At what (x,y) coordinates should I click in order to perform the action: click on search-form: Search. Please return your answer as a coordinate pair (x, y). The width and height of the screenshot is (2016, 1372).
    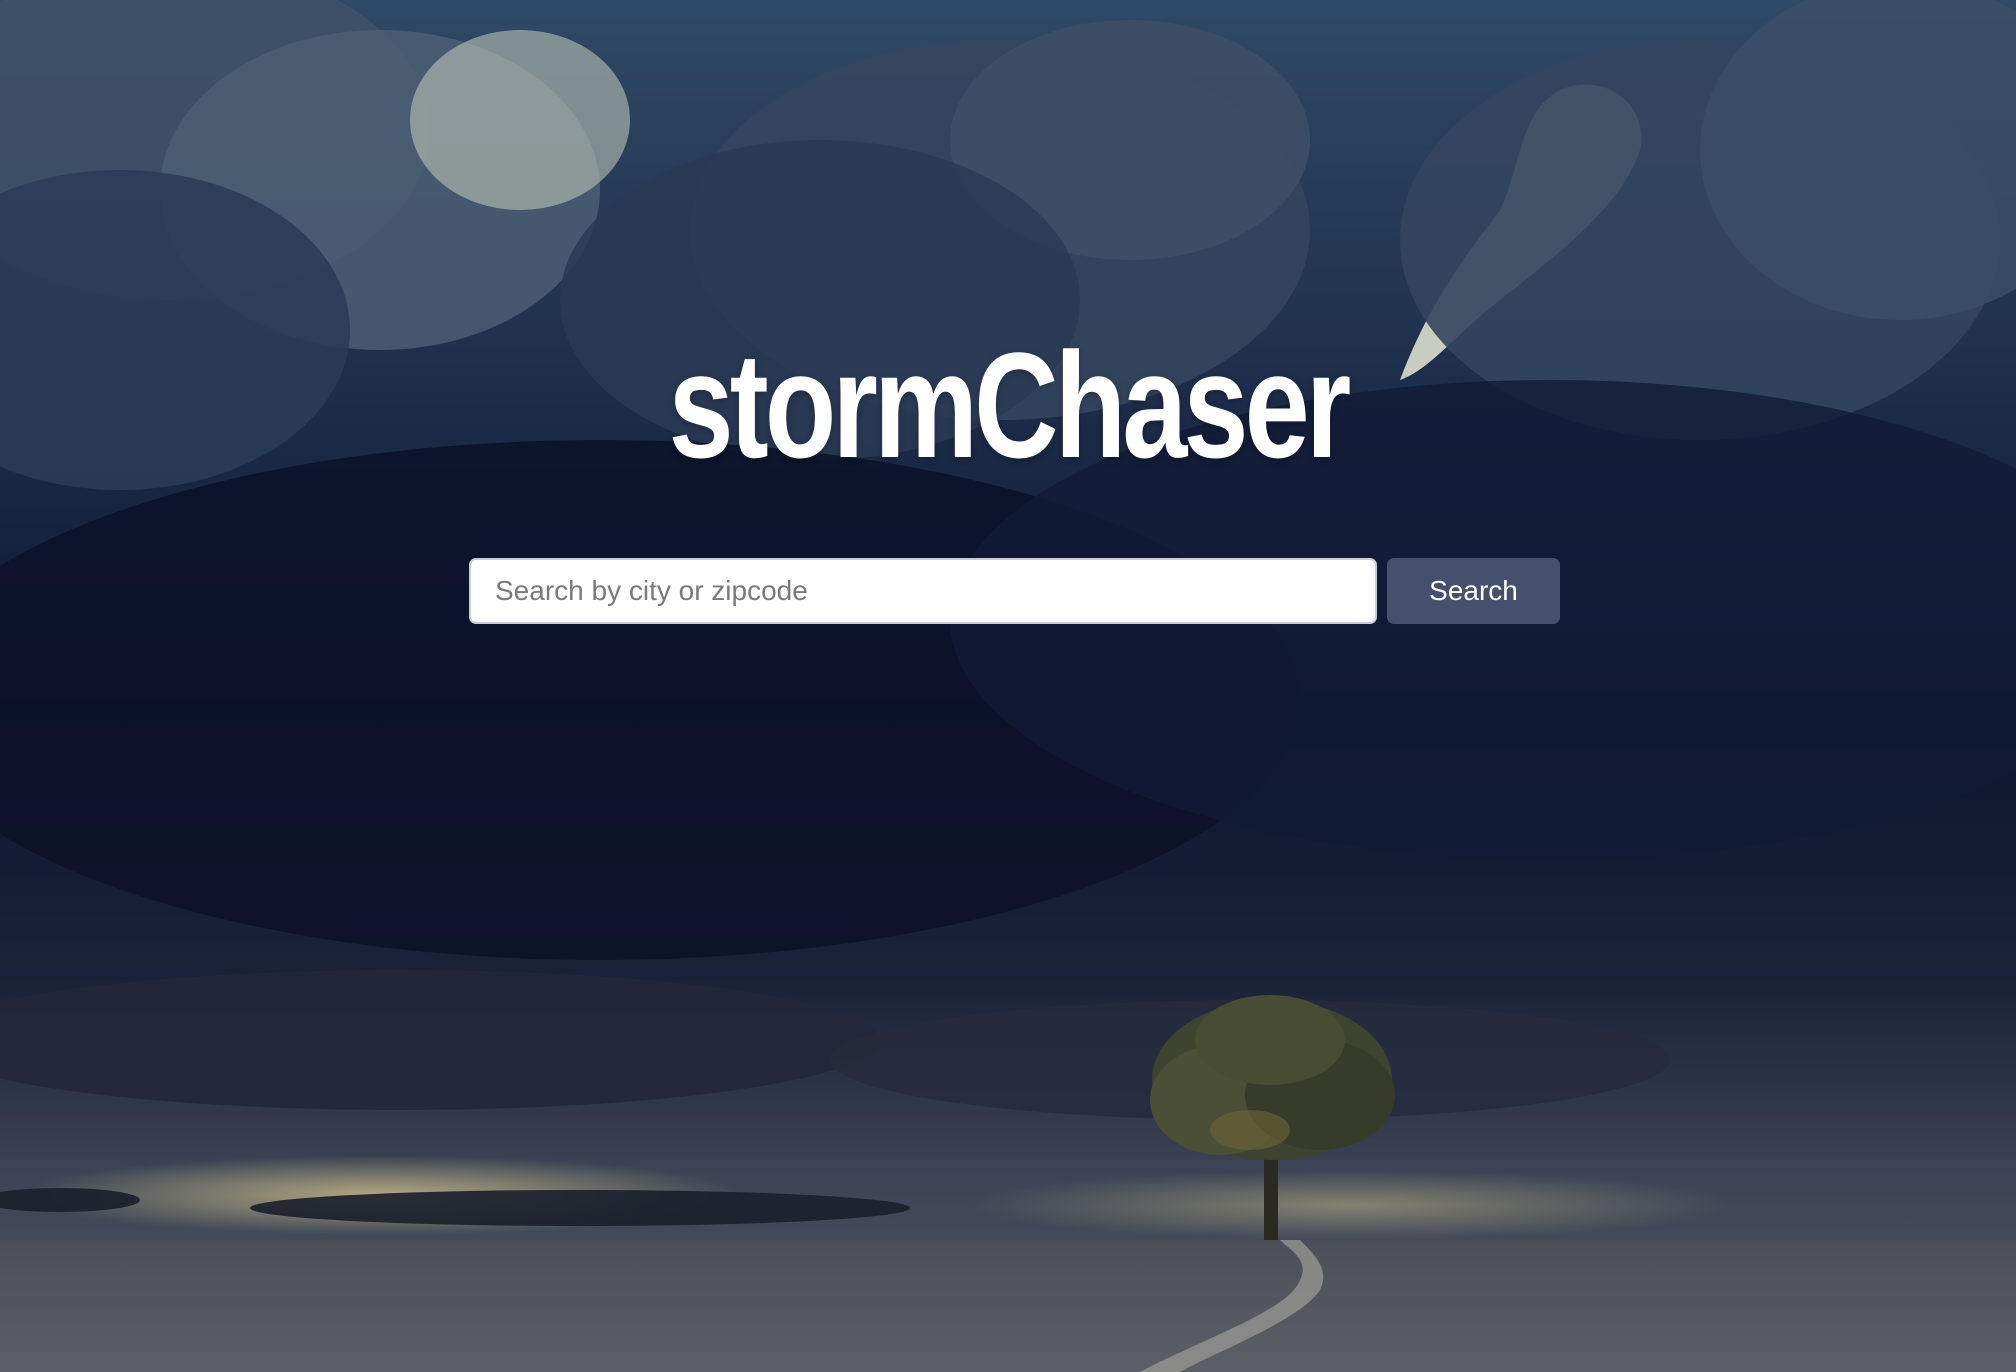
    Looking at the image, I should click on (1014, 591).